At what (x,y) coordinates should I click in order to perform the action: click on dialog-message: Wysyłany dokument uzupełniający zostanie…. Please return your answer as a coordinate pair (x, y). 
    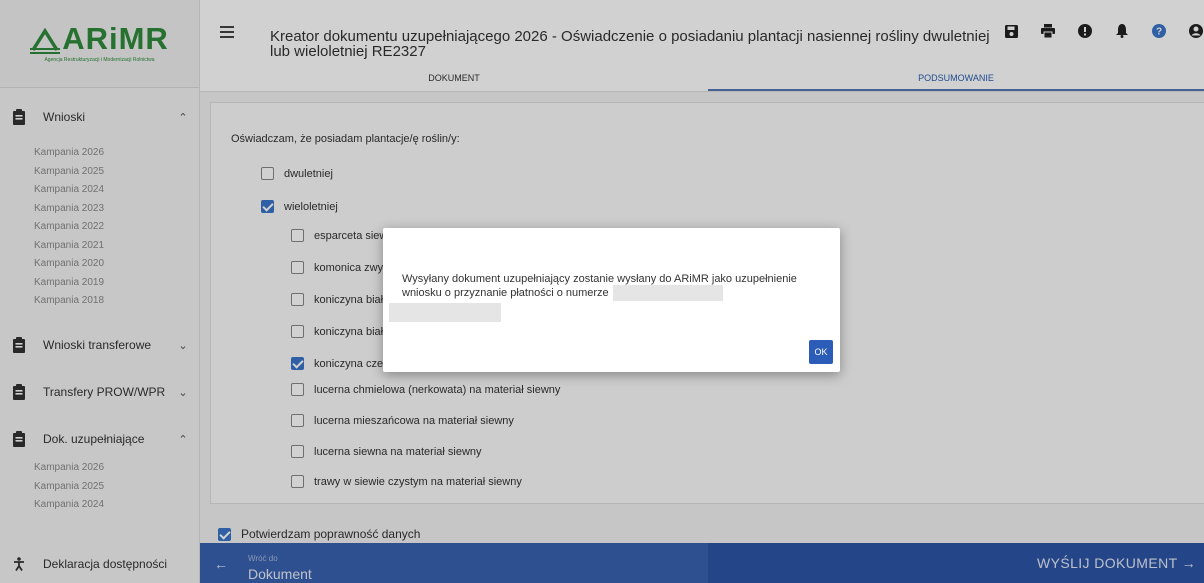
    Looking at the image, I should click on (607, 287).